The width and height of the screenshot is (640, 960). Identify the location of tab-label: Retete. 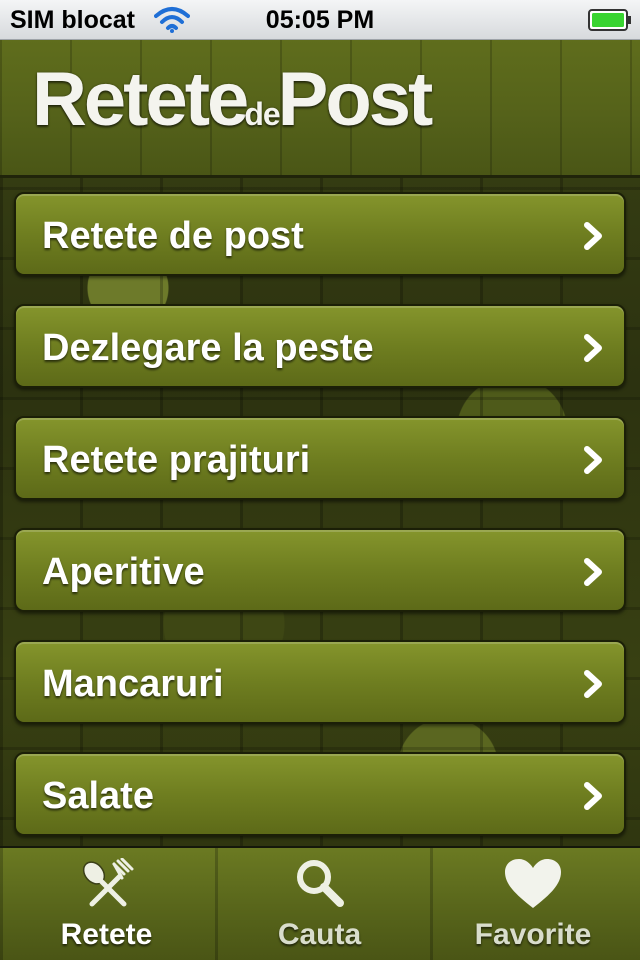
(106, 934).